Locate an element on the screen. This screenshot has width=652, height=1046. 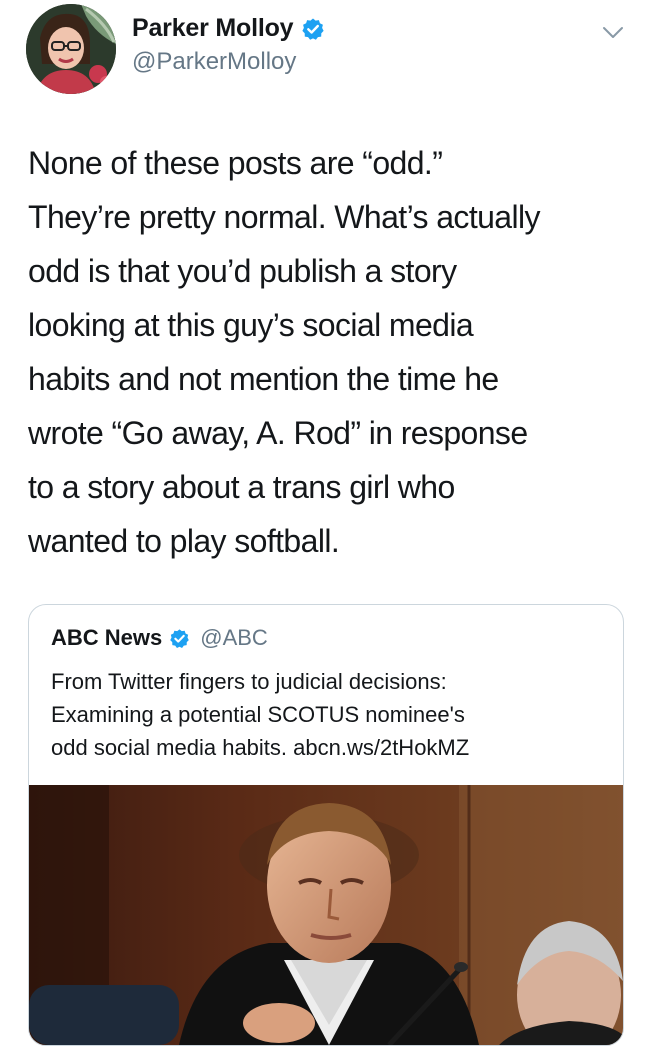
quoted-text-line: odd social media habits. abcn.ws/2tHokMZ is located at coordinates (260, 747).